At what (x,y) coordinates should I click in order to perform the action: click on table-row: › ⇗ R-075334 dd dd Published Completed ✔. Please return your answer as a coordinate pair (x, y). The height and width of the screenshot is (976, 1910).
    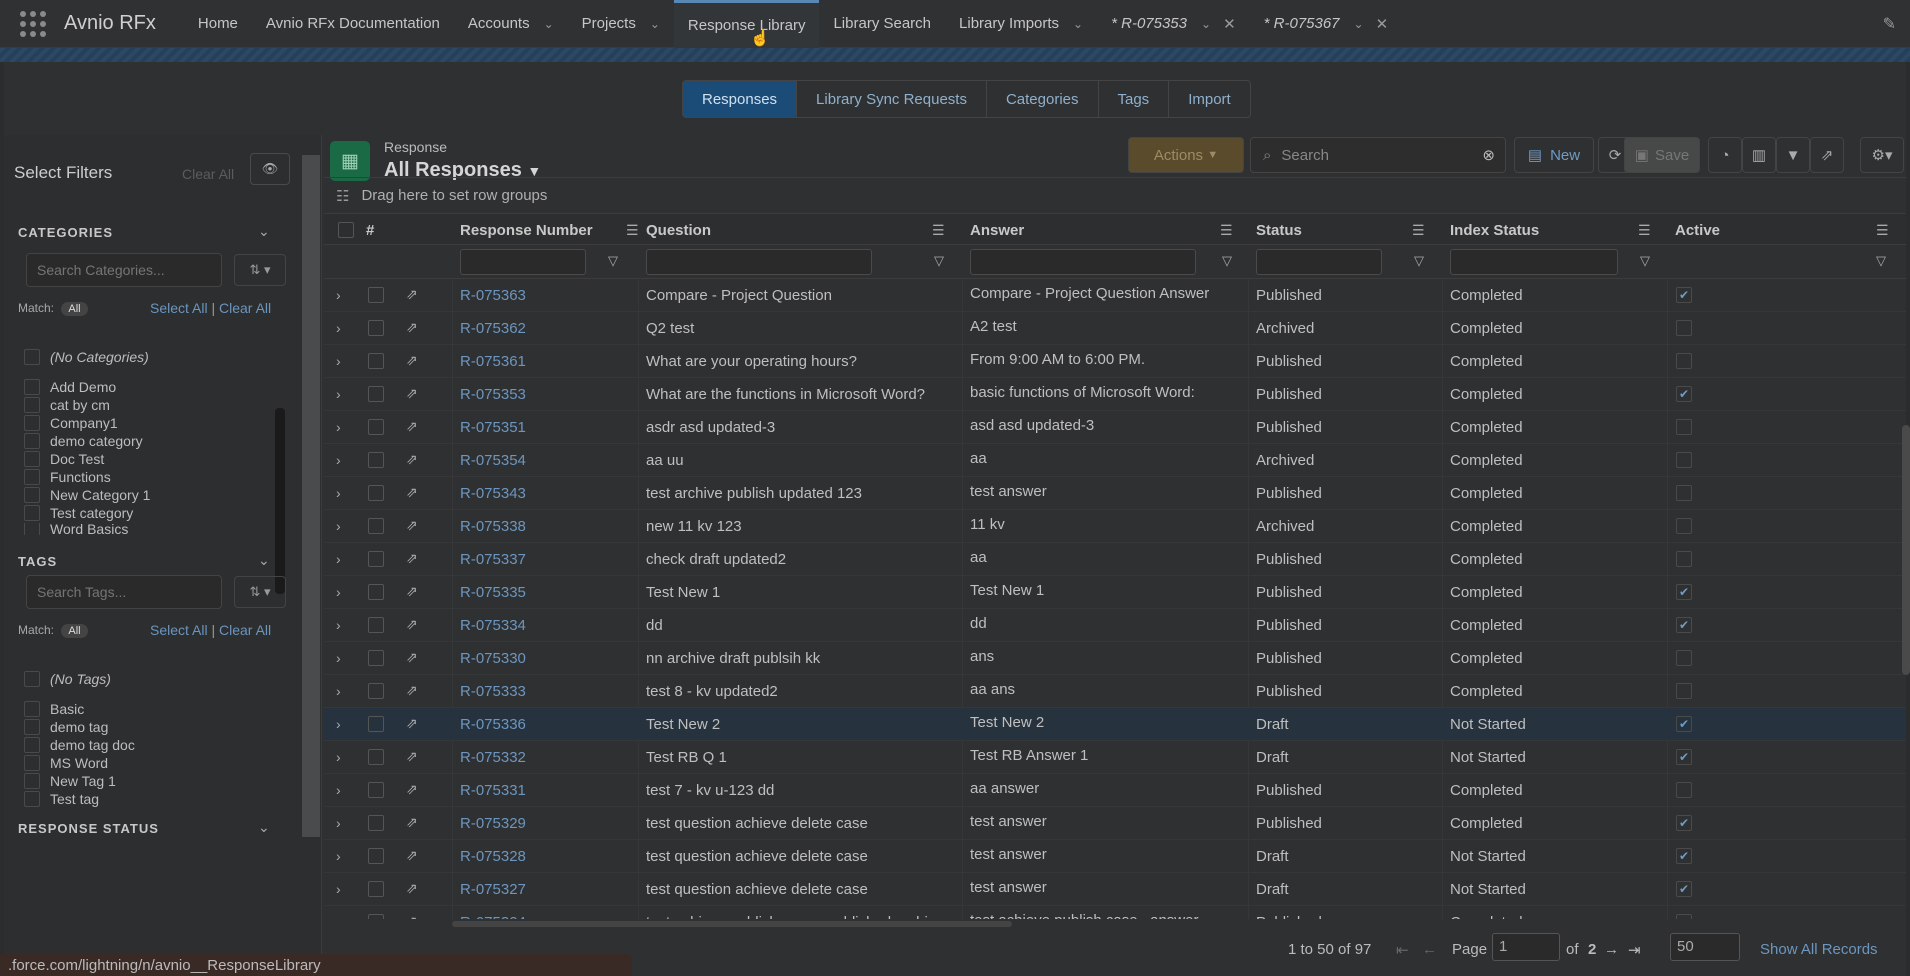
    Looking at the image, I should click on (1115, 625).